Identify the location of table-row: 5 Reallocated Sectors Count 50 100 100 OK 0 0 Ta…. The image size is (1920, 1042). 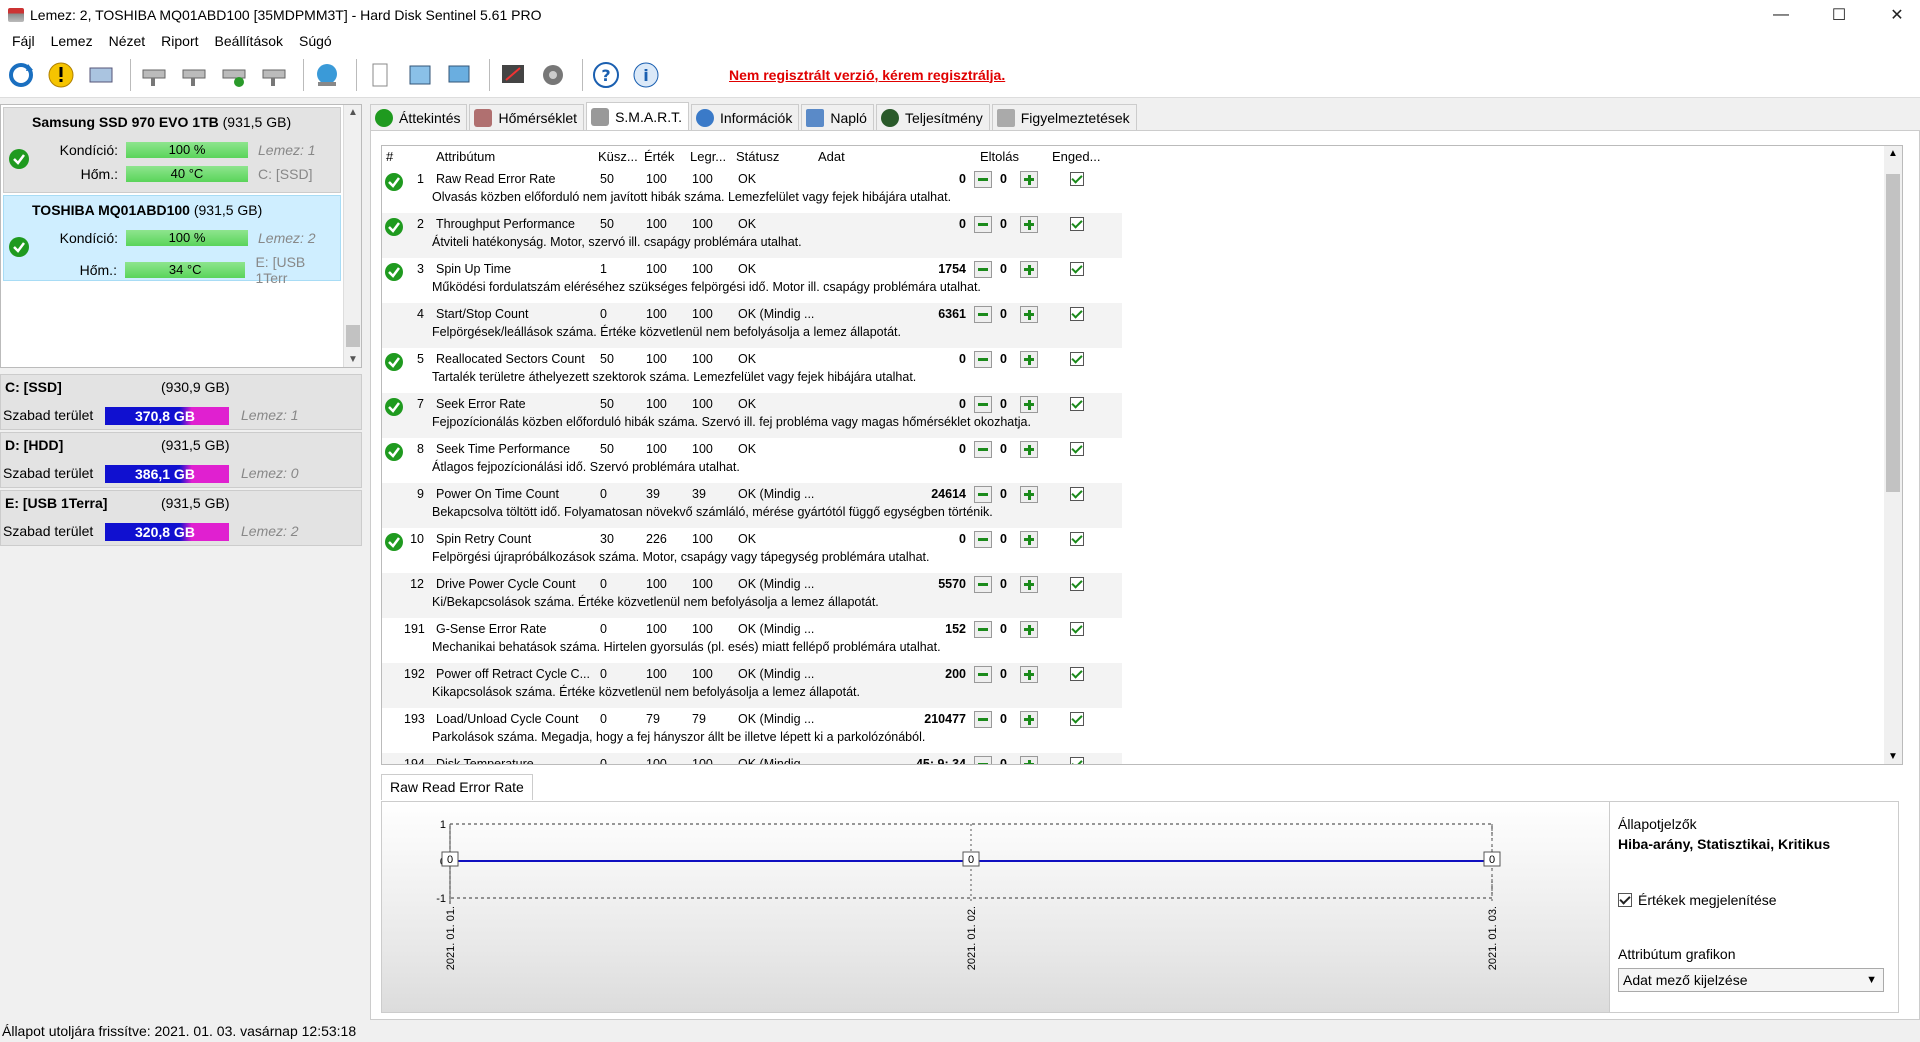
(752, 370).